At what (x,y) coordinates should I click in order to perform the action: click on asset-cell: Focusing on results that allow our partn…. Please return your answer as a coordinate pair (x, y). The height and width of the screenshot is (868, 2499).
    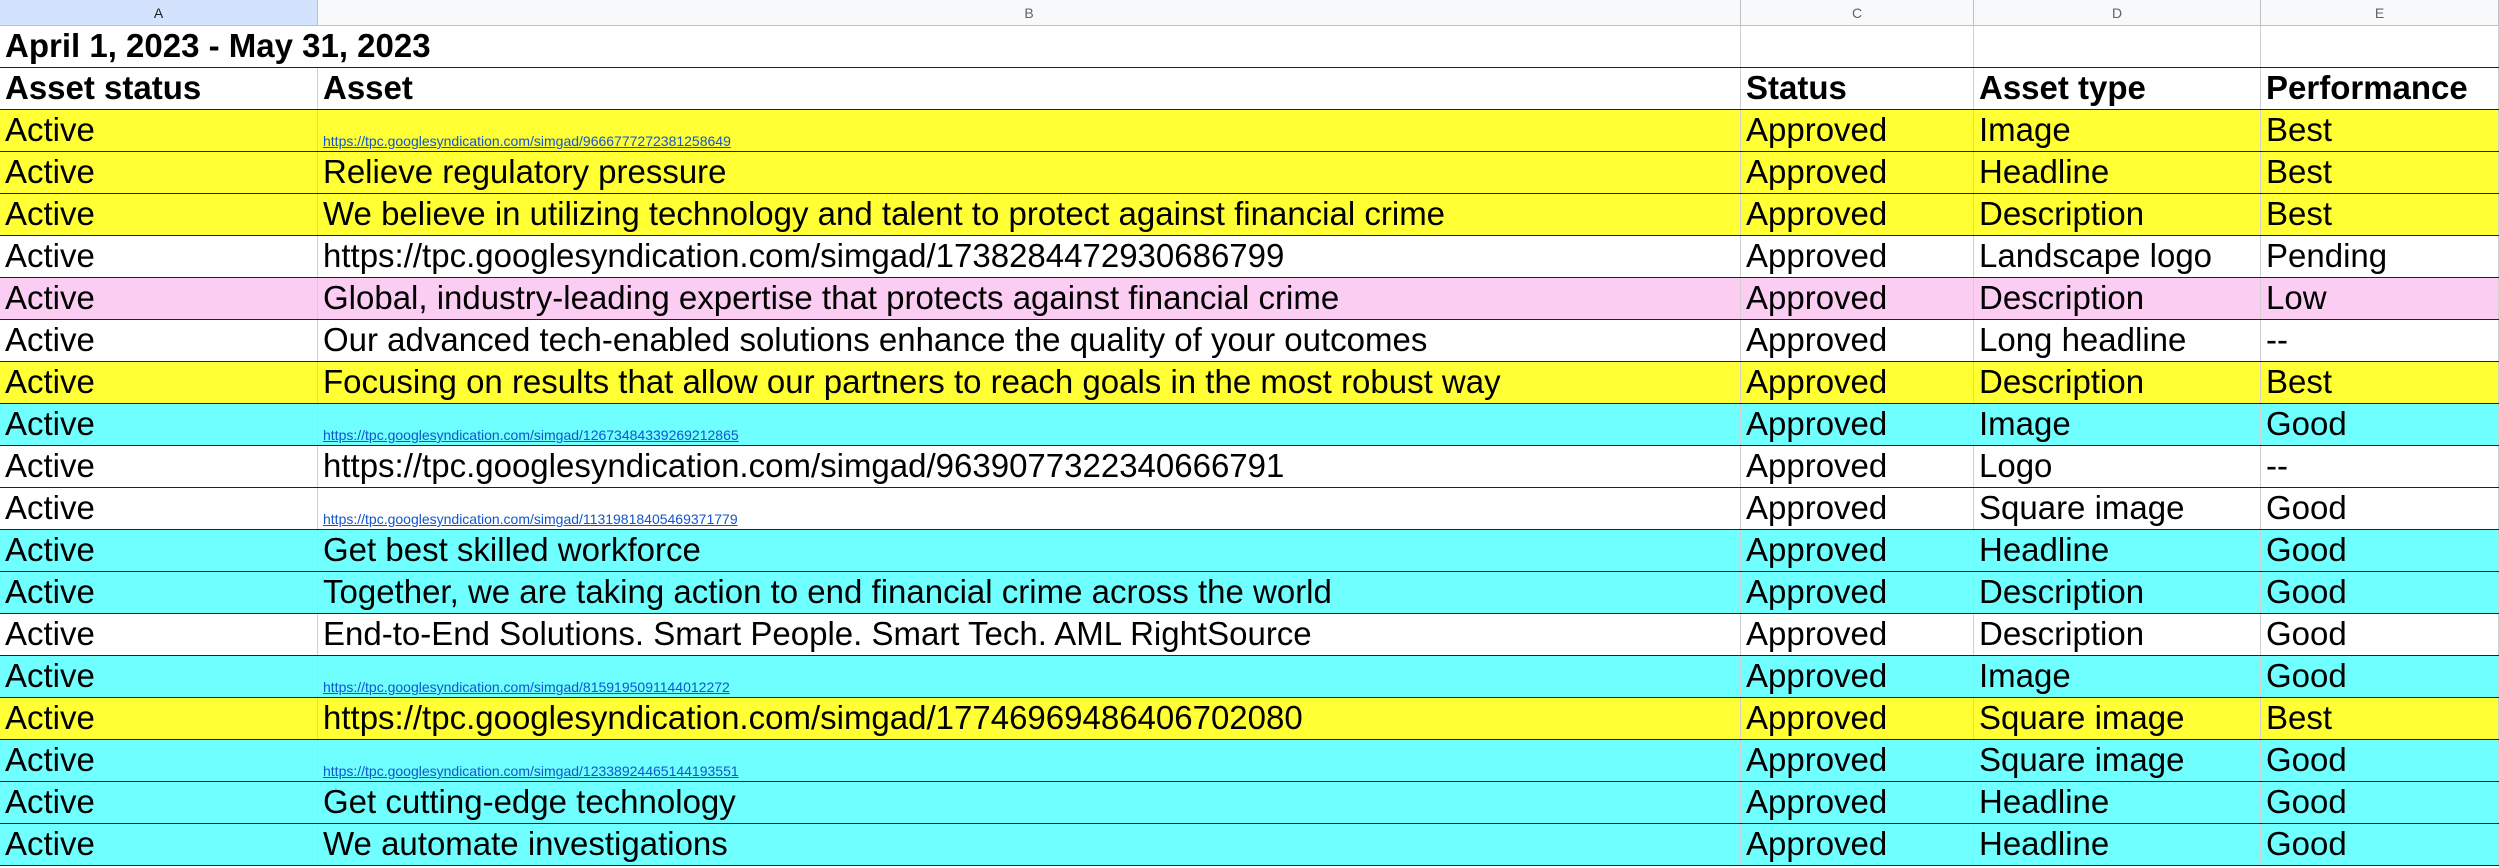
    Looking at the image, I should click on (1029, 382).